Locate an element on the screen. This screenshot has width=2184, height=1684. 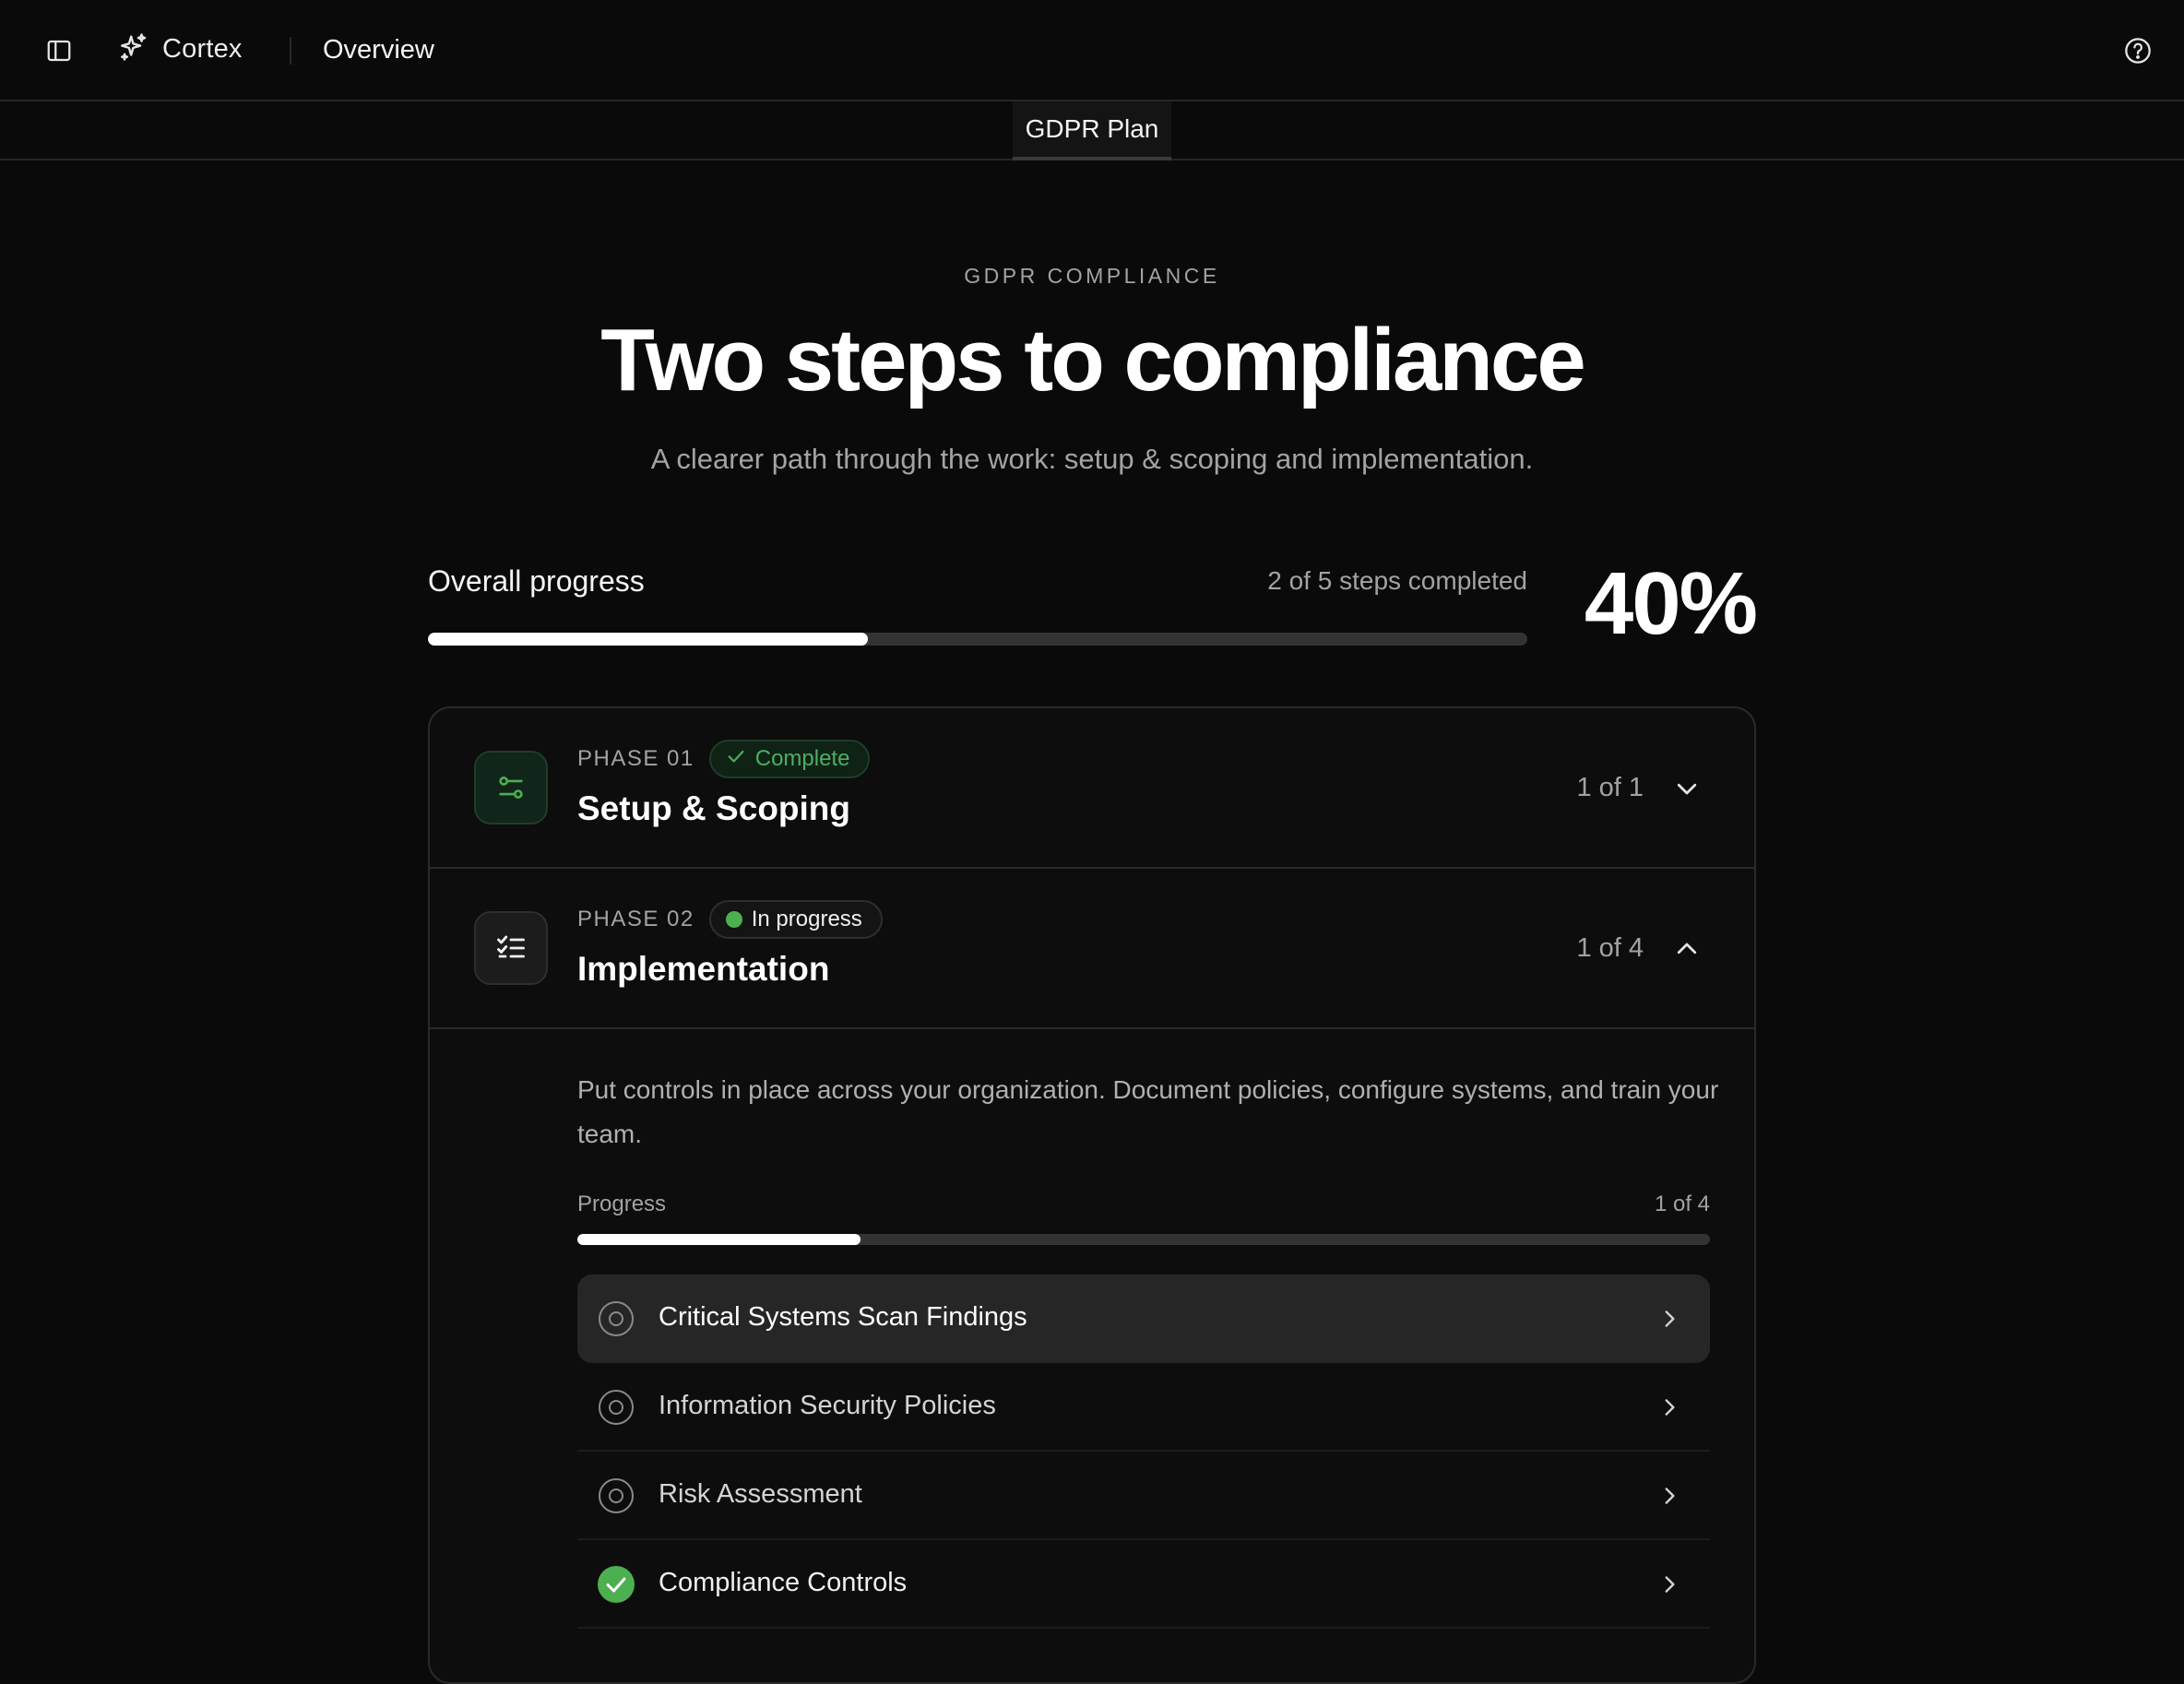
overall-progress-fill is located at coordinates (648, 639).